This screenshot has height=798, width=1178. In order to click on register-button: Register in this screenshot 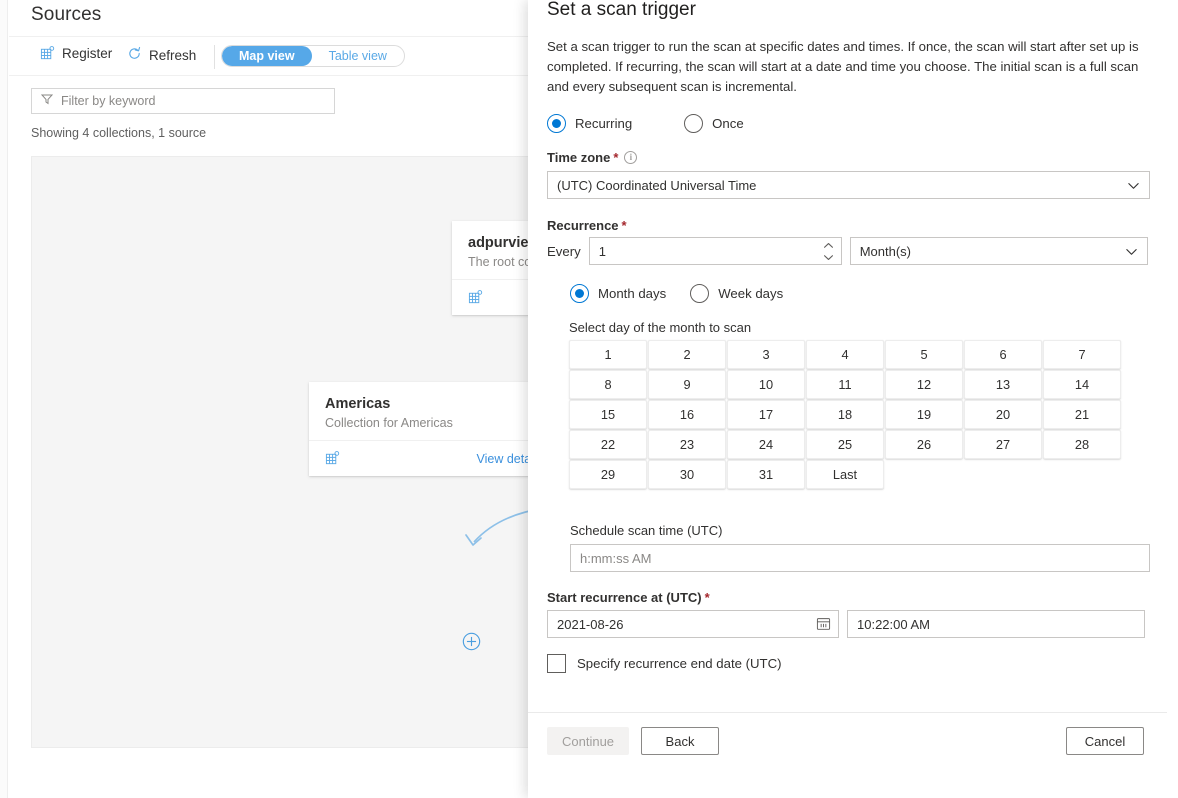, I will do `click(76, 53)`.